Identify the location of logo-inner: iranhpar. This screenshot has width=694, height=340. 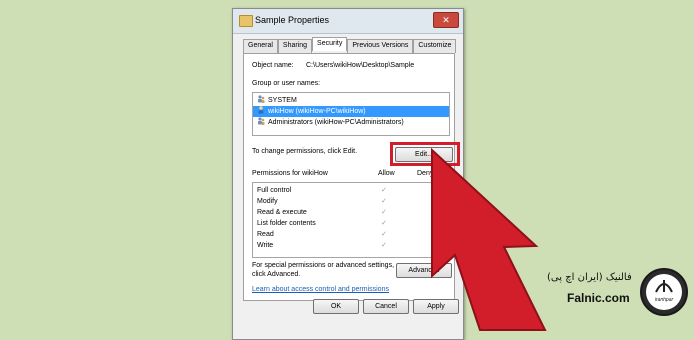
(664, 292).